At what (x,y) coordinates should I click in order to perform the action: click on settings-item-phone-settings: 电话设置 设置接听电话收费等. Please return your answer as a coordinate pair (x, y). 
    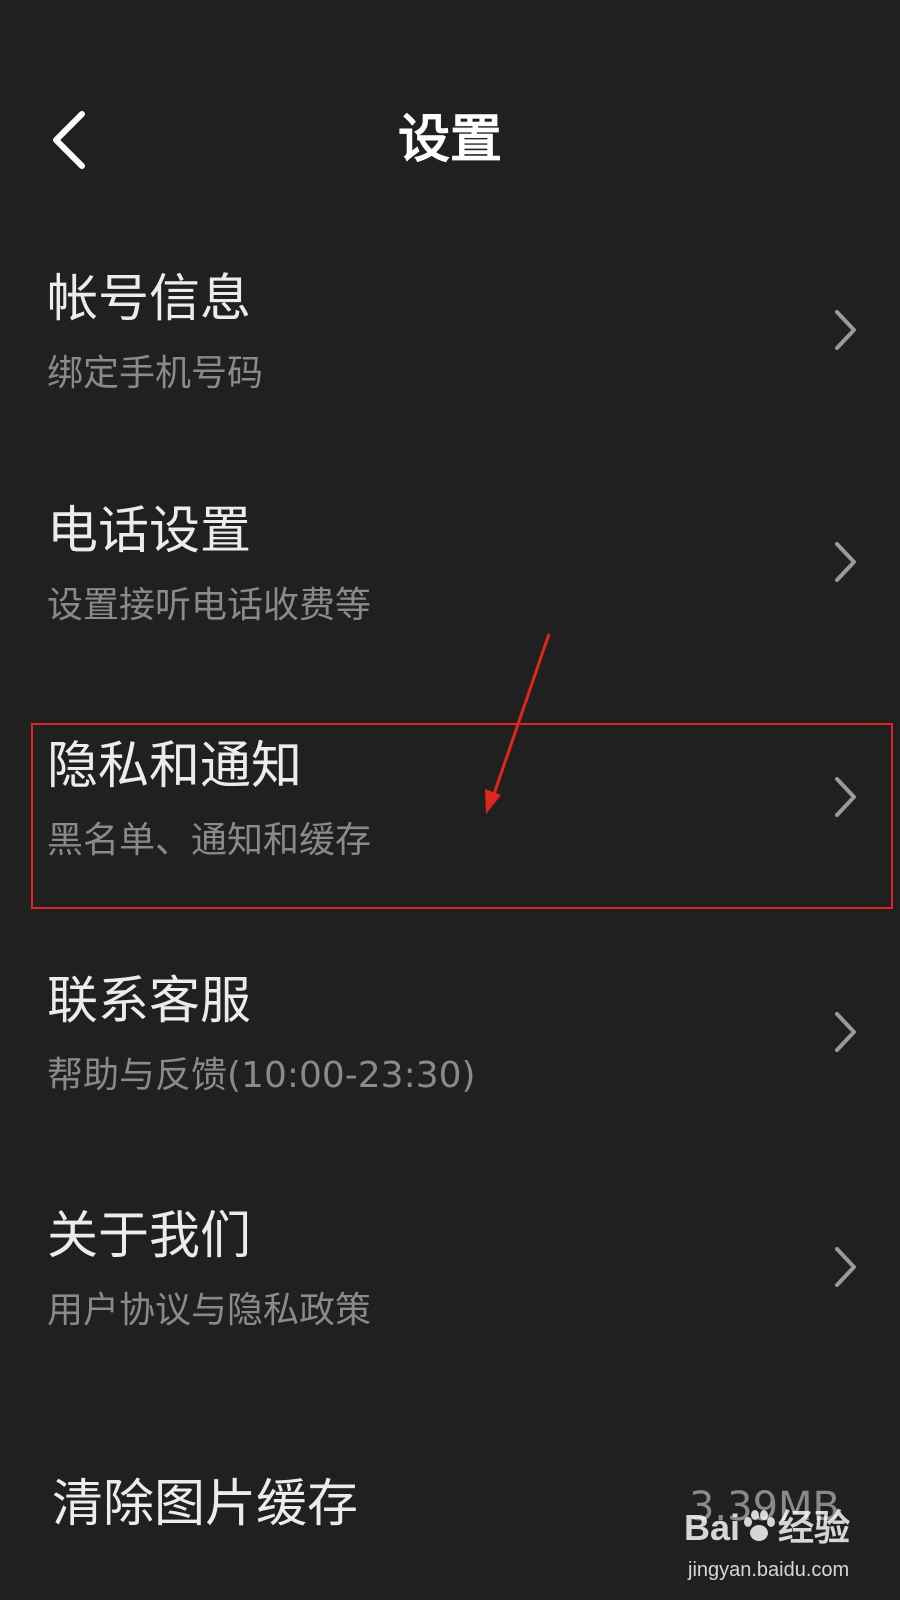
    Looking at the image, I should click on (450, 619).